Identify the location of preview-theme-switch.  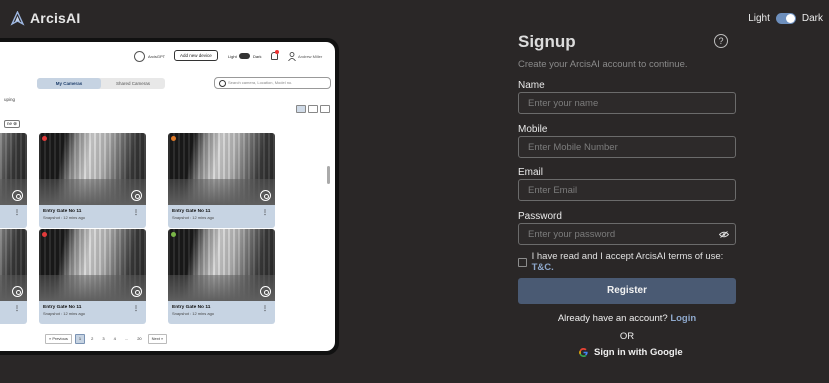
(244, 56).